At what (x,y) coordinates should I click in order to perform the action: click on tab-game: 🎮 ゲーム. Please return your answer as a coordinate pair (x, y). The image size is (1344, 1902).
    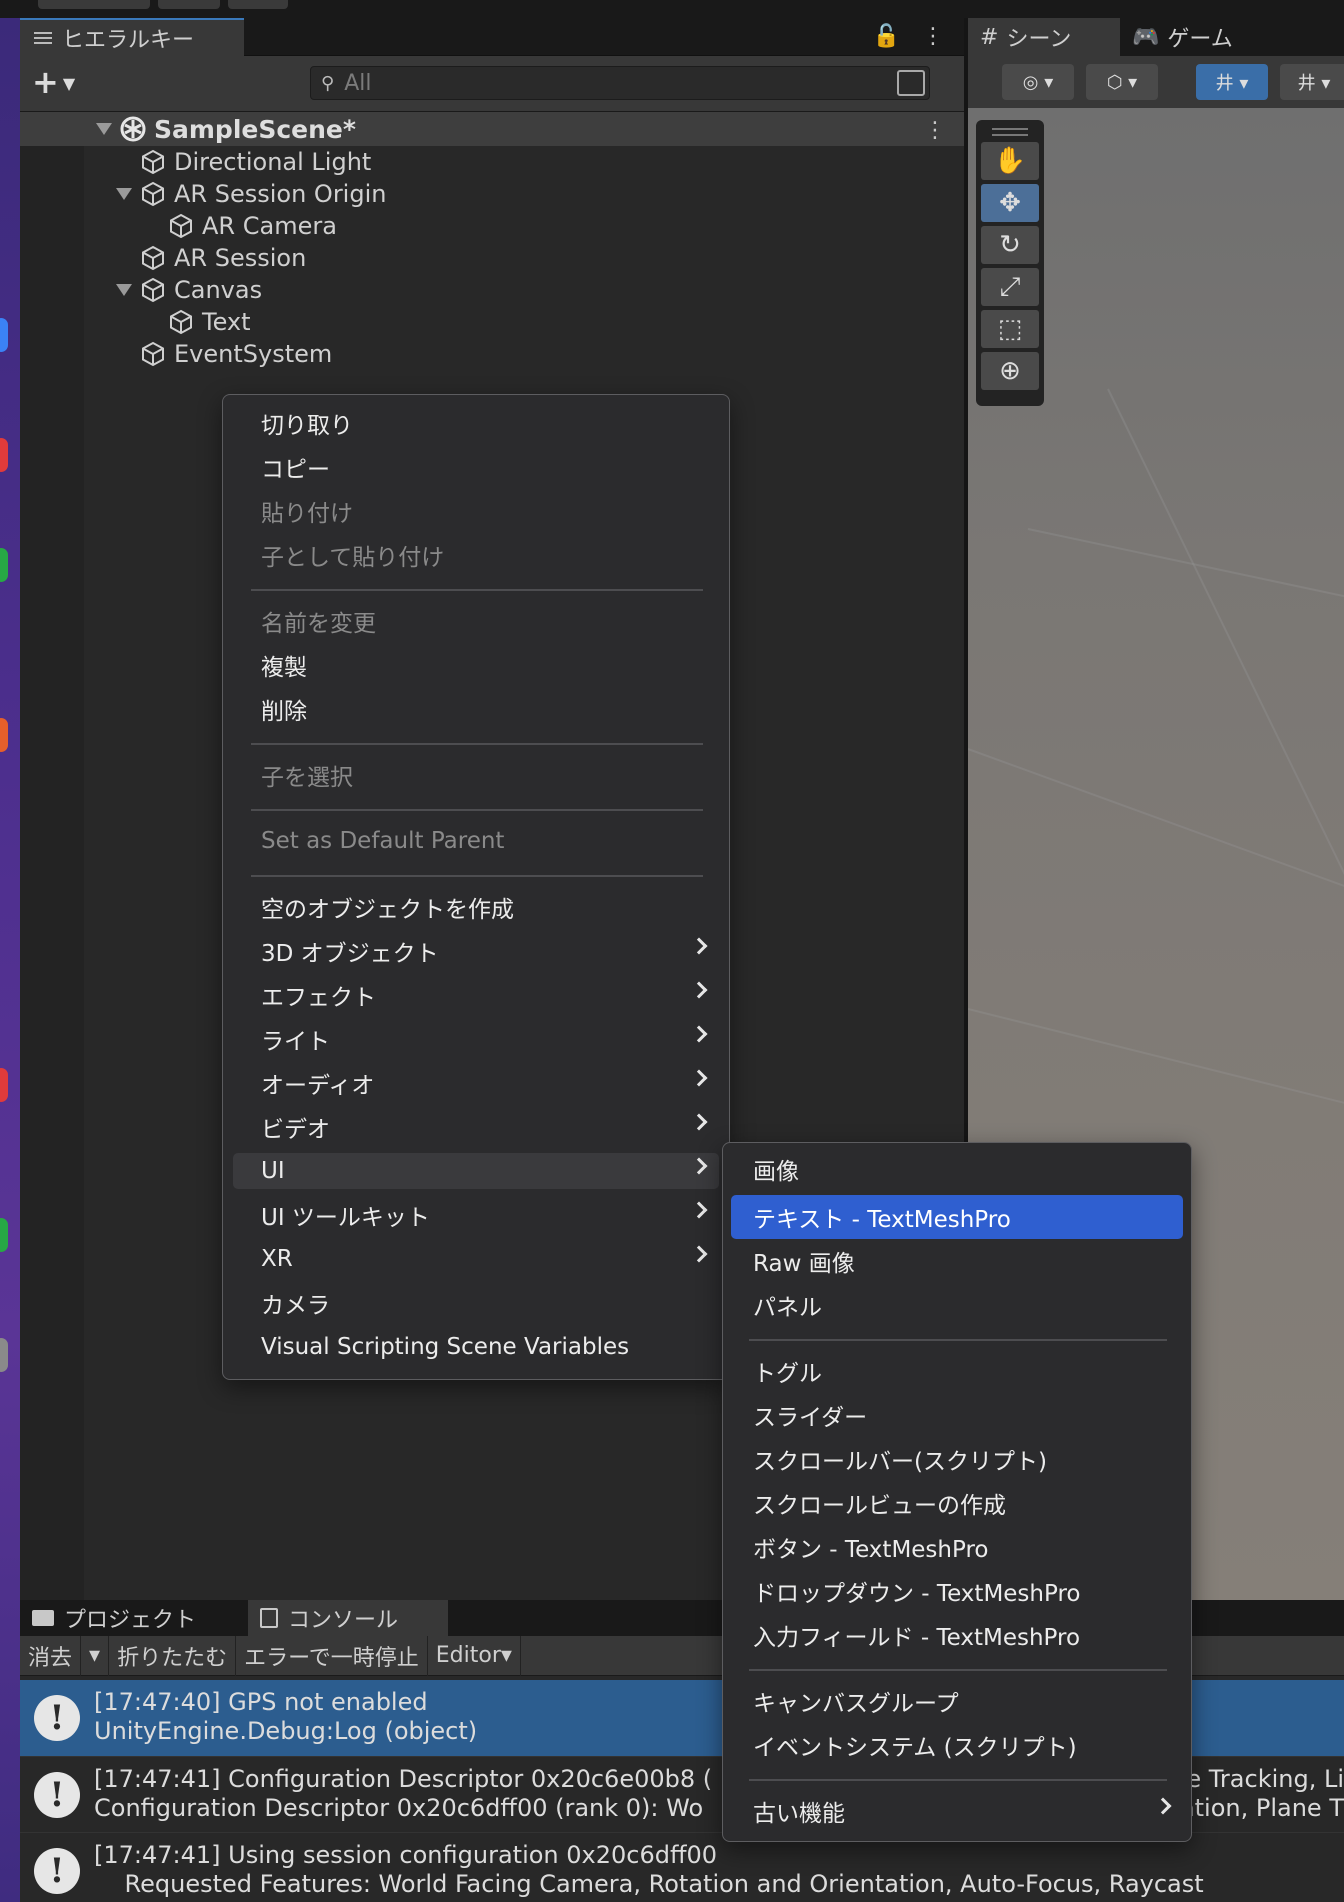
    Looking at the image, I should click on (1195, 37).